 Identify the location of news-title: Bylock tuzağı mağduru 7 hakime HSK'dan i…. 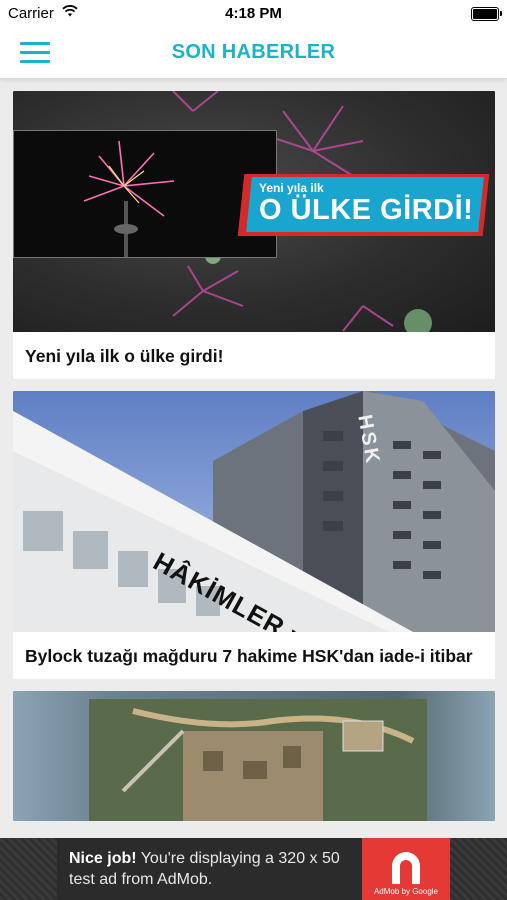
(254, 655).